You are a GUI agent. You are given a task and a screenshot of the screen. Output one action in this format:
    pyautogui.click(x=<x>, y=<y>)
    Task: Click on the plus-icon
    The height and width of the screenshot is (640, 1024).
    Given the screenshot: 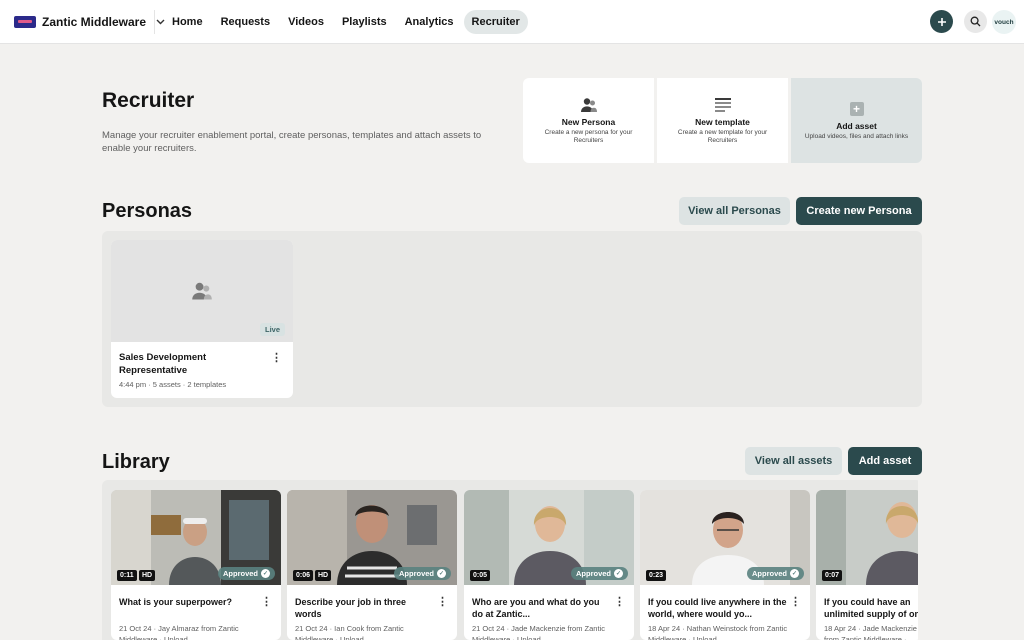 What is the action you would take?
    pyautogui.click(x=941, y=21)
    